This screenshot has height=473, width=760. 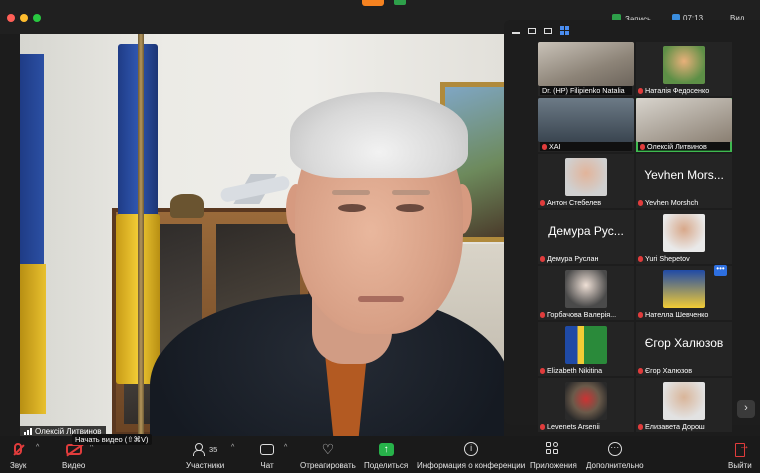 I want to click on participant-name: Нателла Шевченко, so click(x=677, y=314).